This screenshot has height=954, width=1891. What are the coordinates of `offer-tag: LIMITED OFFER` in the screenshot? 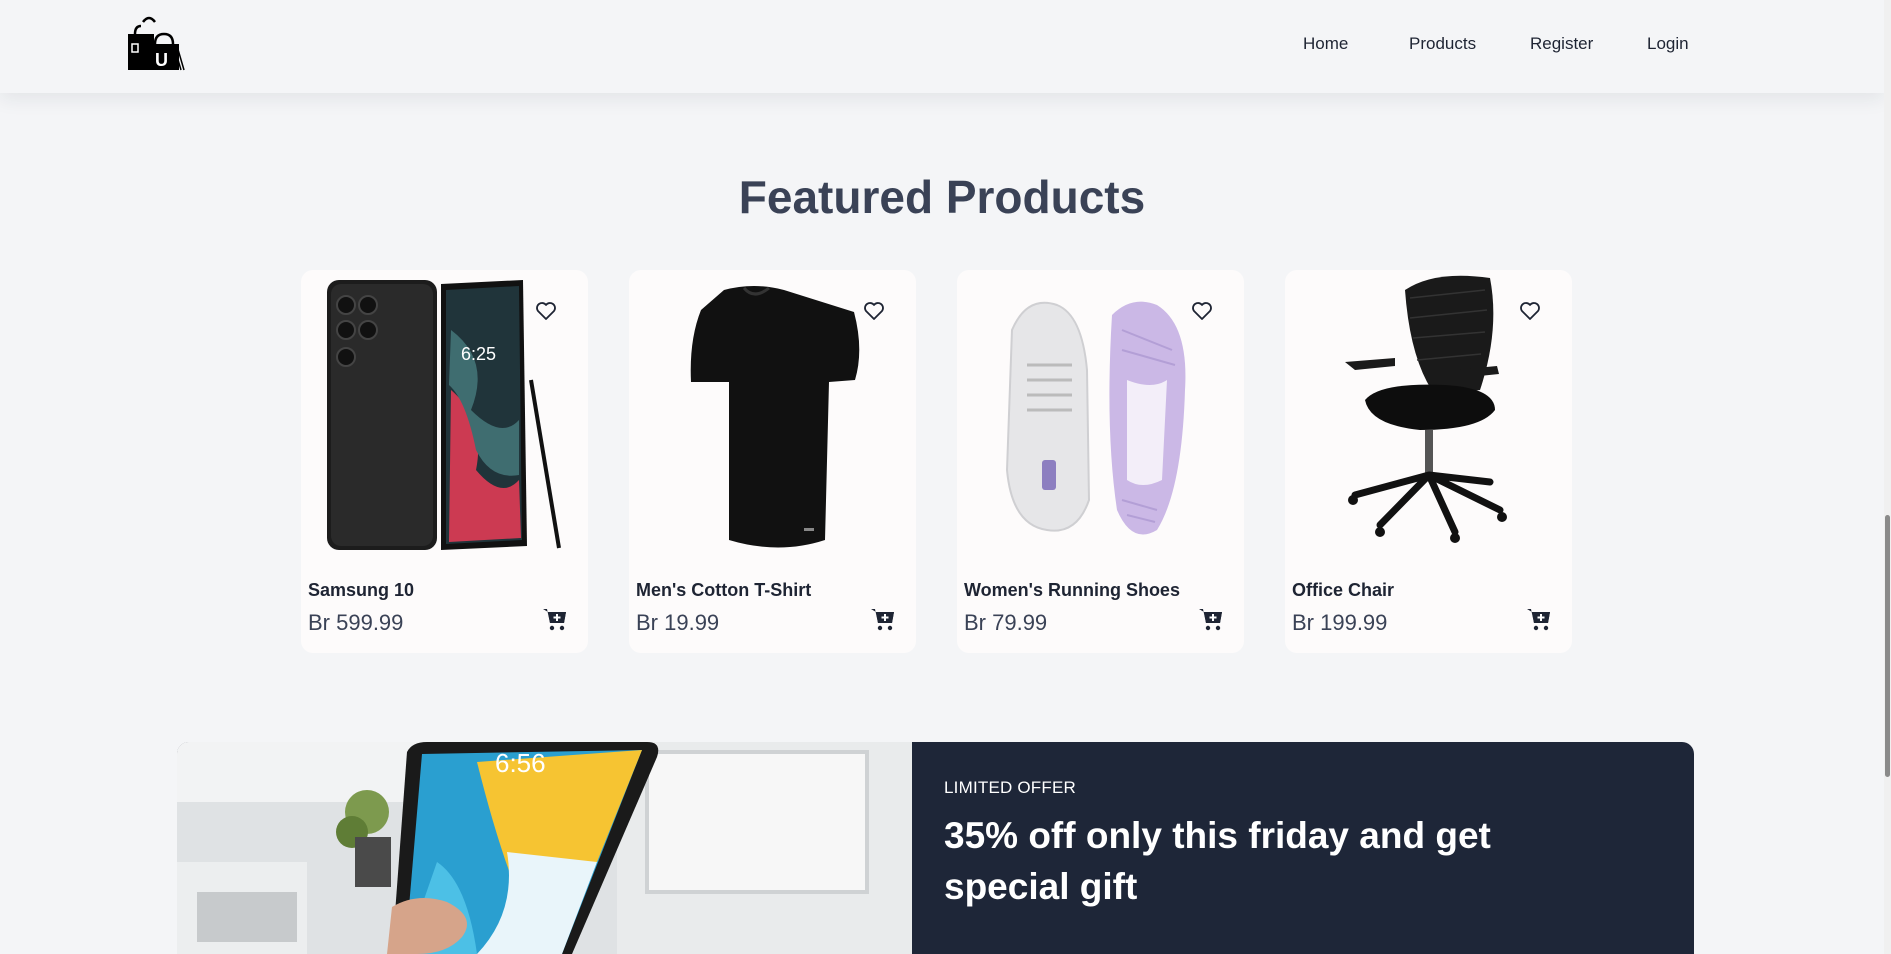 It's located at (1010, 787).